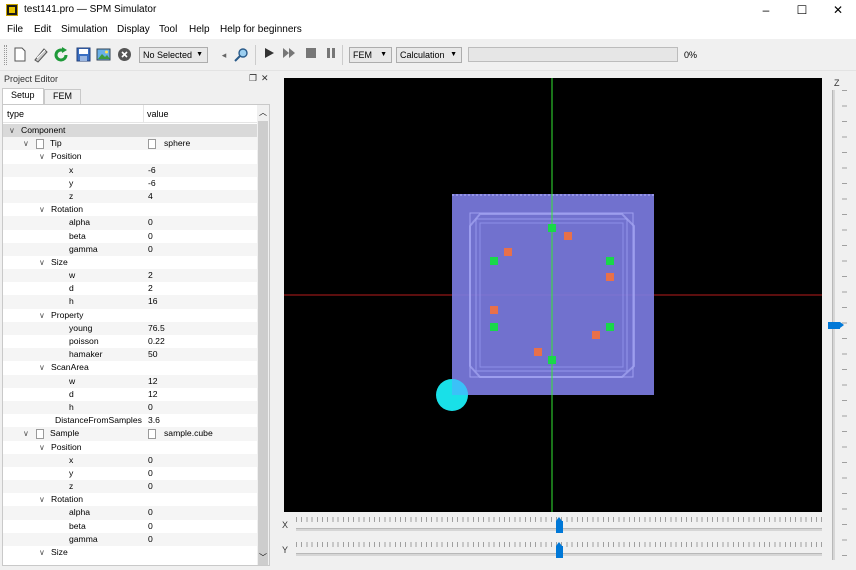  What do you see at coordinates (130, 407) in the screenshot?
I see `tree-row: h0` at bounding box center [130, 407].